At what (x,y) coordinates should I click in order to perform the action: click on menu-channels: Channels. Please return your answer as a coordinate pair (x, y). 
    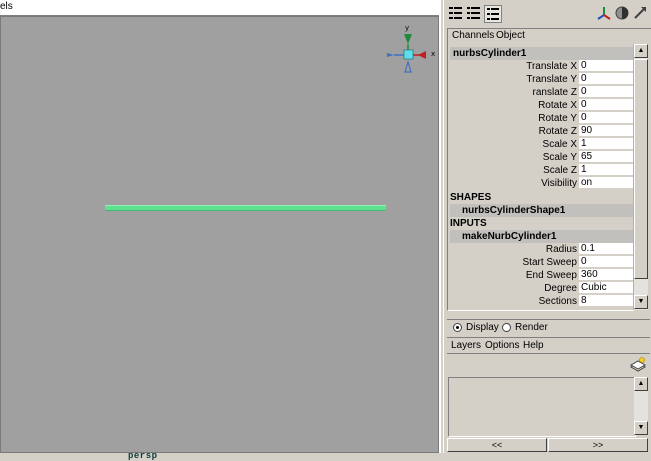
    Looking at the image, I should click on (473, 35).